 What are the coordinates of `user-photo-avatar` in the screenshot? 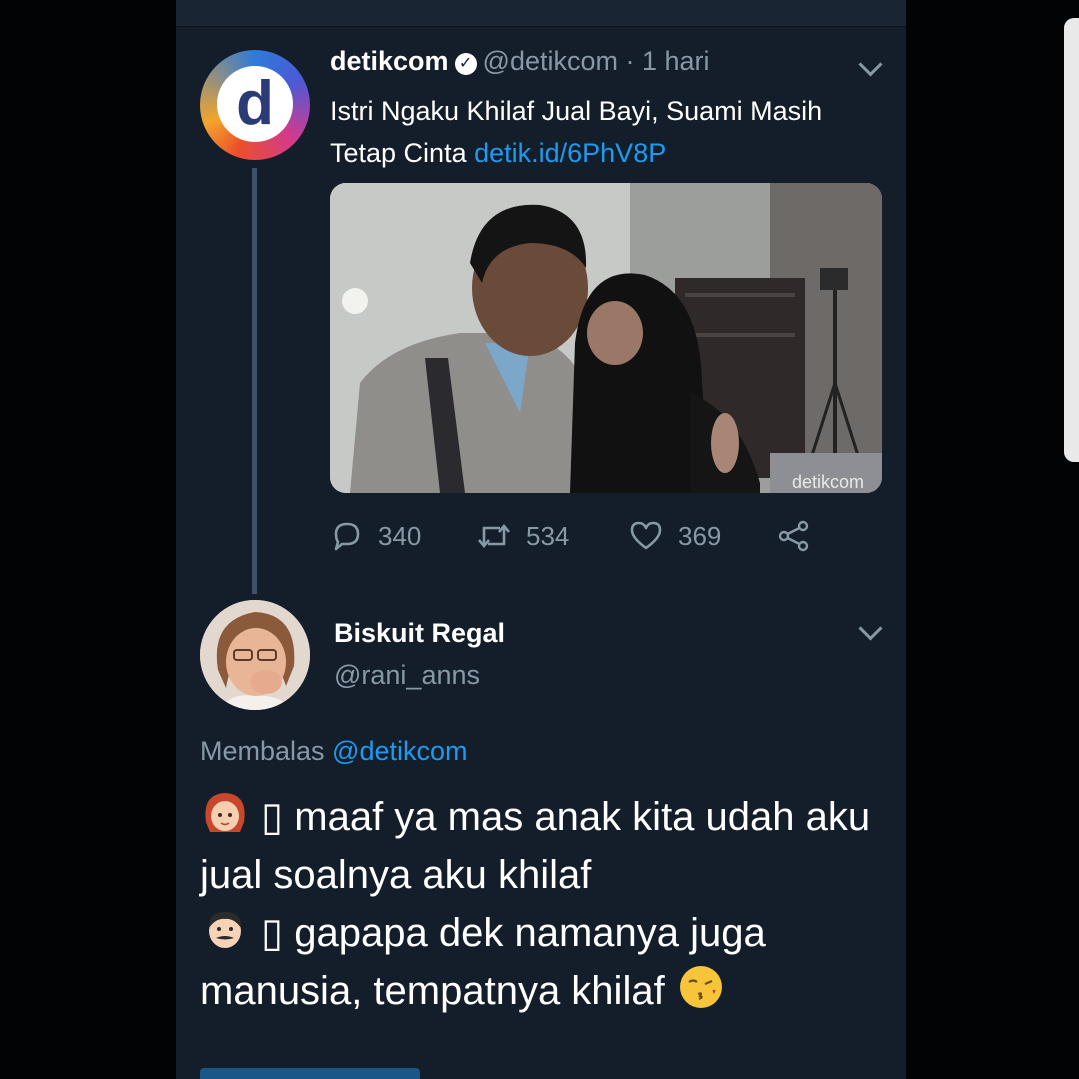 It's located at (255, 655).